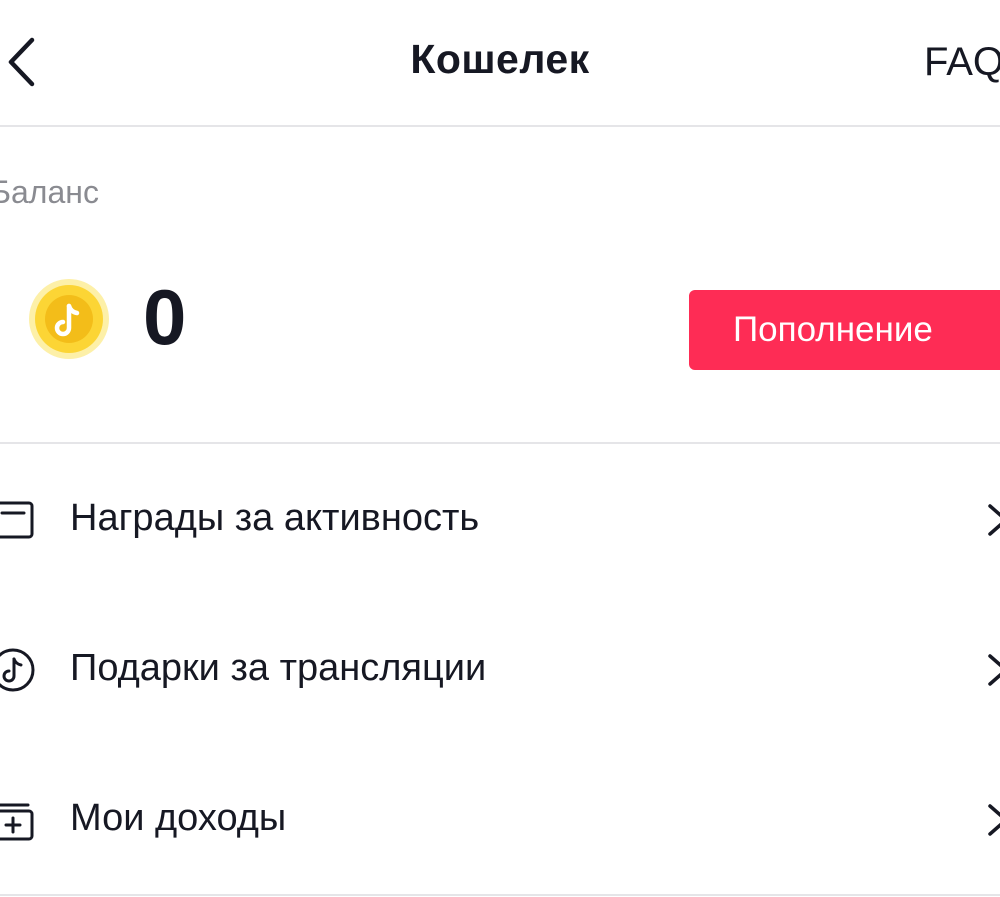 Image resolution: width=1000 pixels, height=897 pixels. I want to click on live-gift-icon, so click(17, 670).